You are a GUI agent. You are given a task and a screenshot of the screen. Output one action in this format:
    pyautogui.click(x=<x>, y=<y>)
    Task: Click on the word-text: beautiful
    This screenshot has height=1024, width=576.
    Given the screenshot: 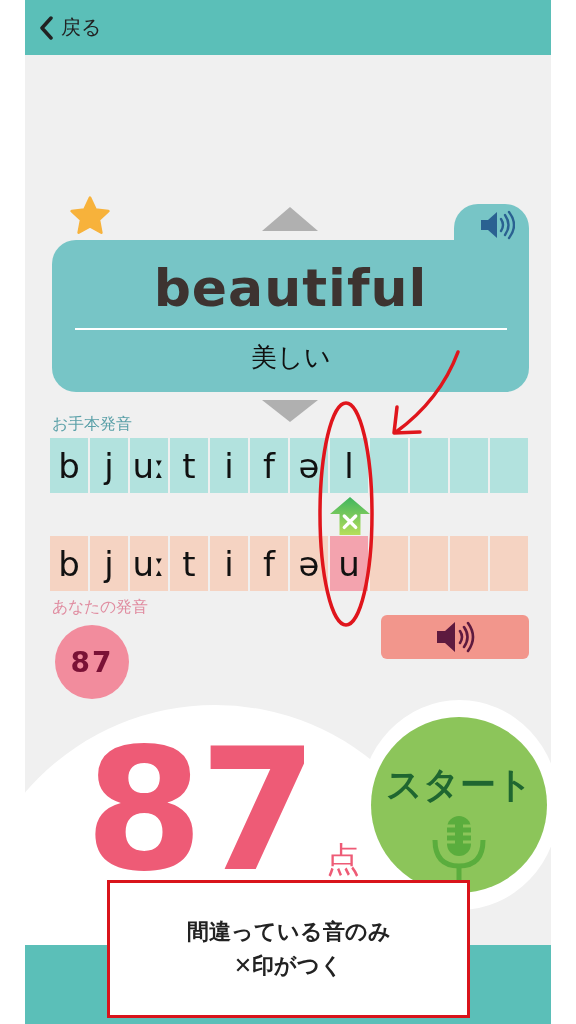 What is the action you would take?
    pyautogui.click(x=290, y=288)
    